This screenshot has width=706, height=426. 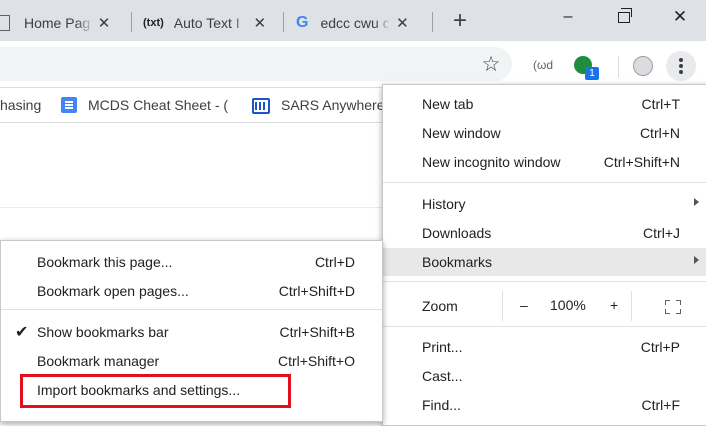 What do you see at coordinates (191, 291) in the screenshot?
I see `submenu-item-bookmark-open-pages: Bookmark open pages... Ctrl+Shift+D` at bounding box center [191, 291].